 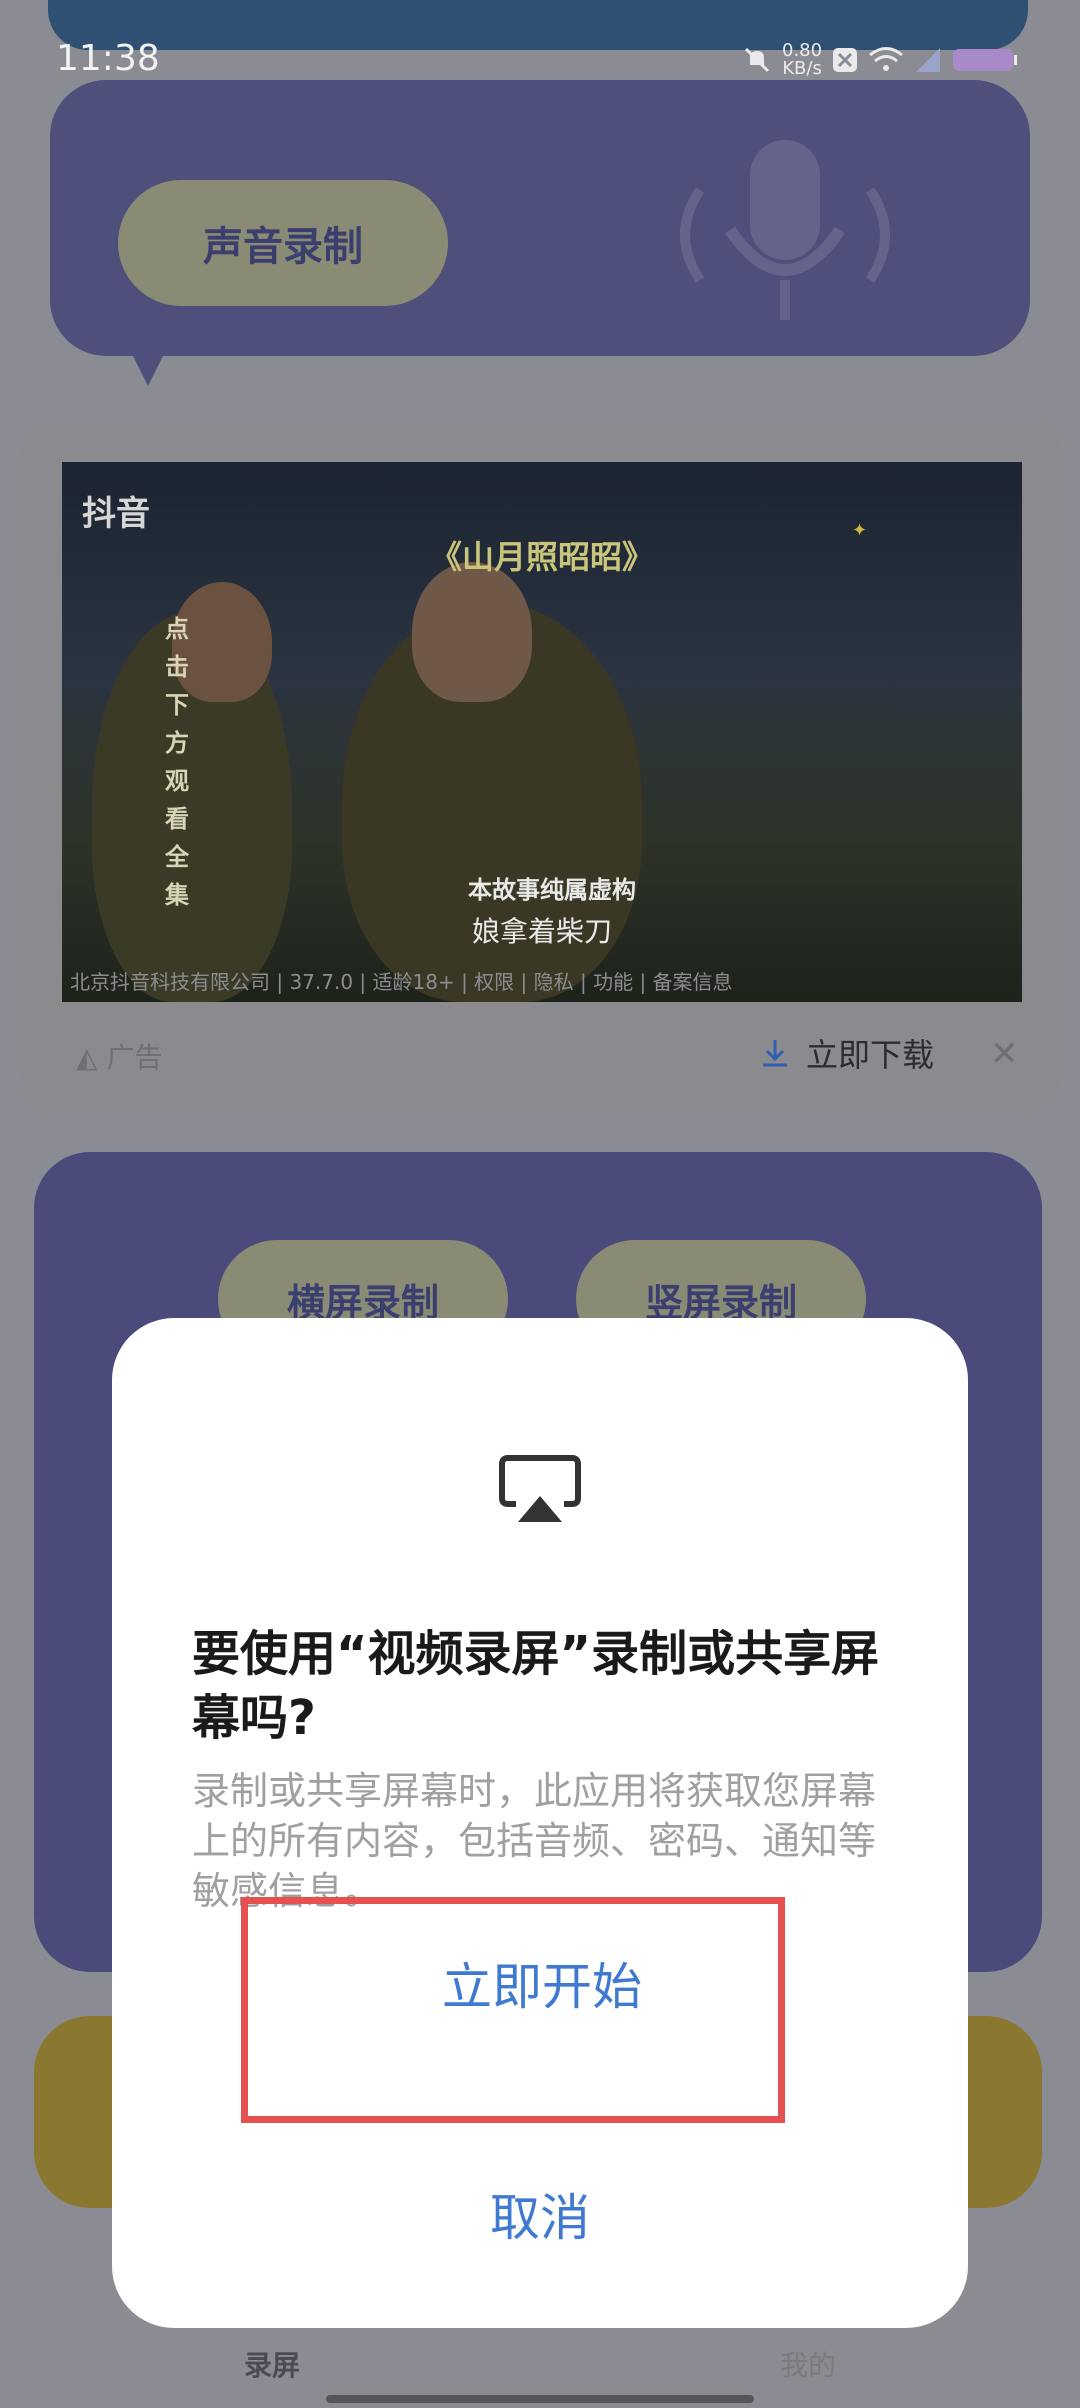 What do you see at coordinates (536, 1686) in the screenshot?
I see `dialog-title: 要使用“视频录屏”录制或共享屏幕吗?` at bounding box center [536, 1686].